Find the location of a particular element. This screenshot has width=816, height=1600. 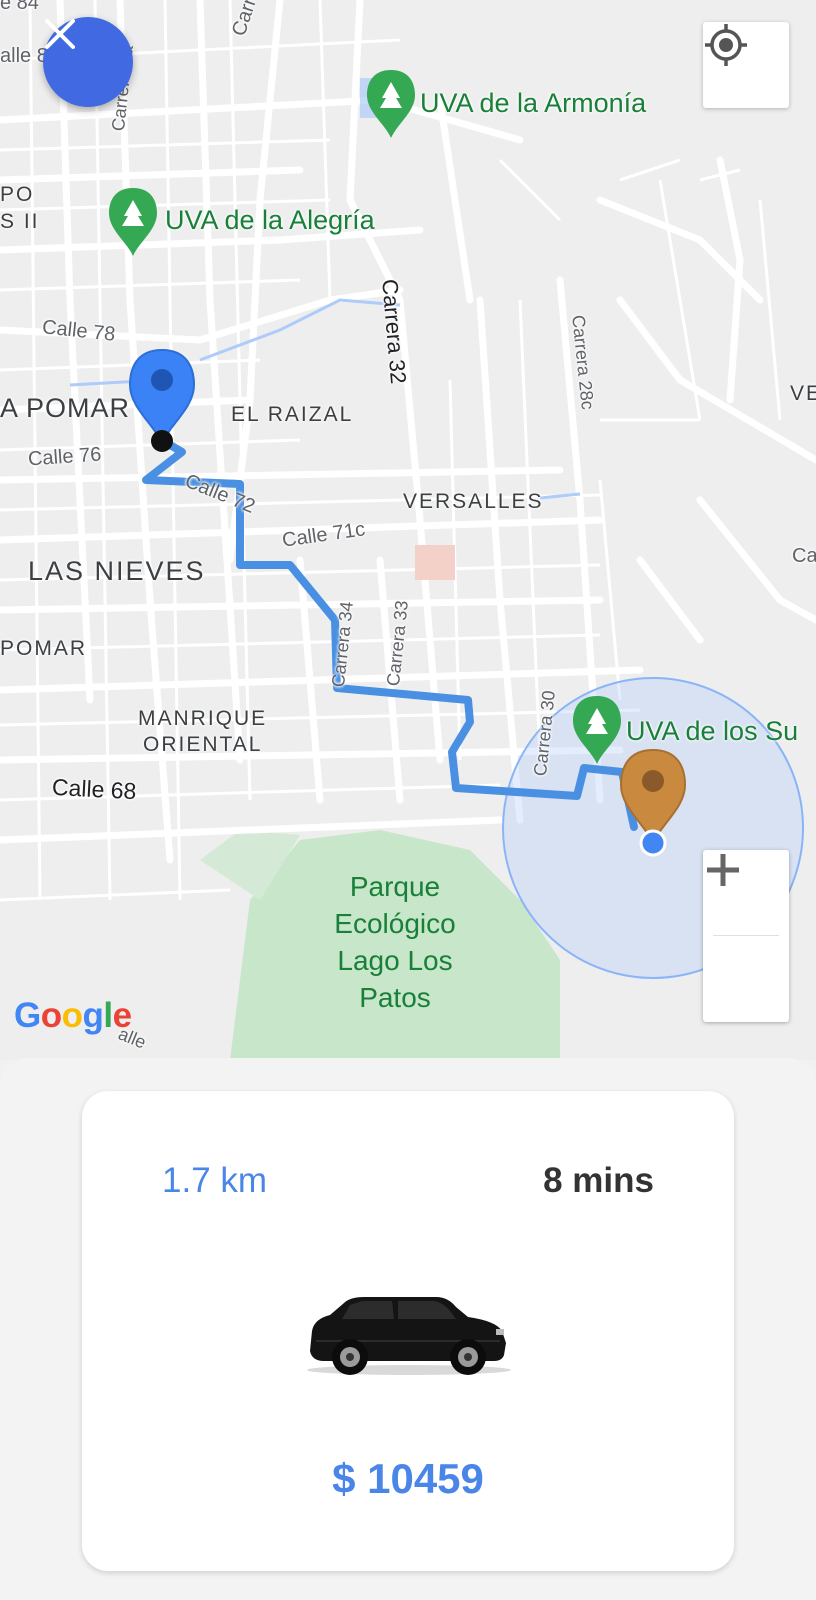

minus-icon is located at coordinates (723, 870).